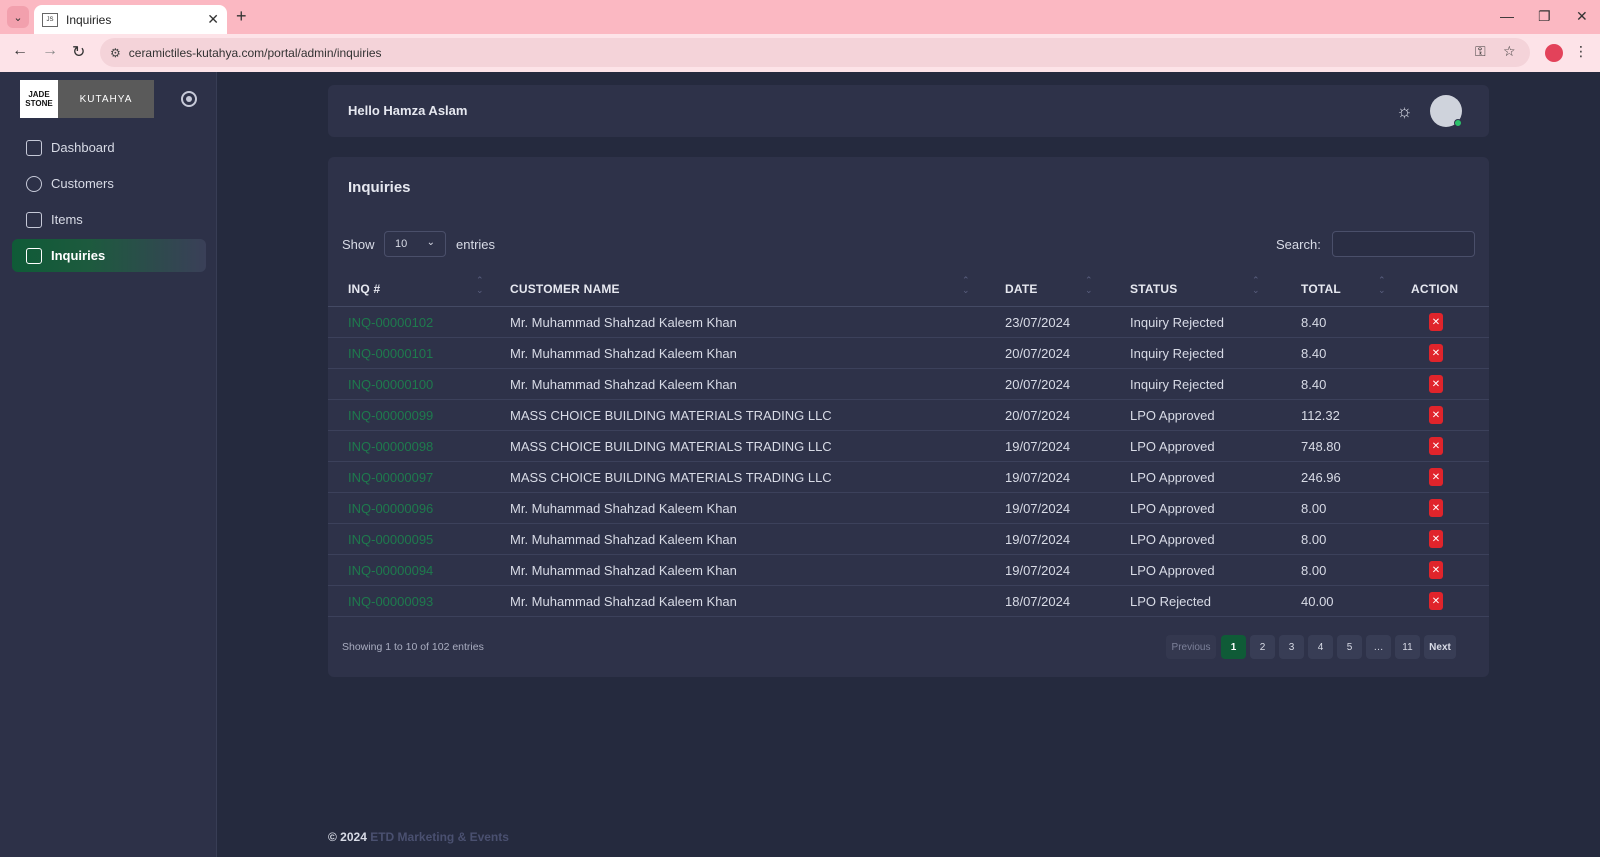  I want to click on restore-icon: ❐, so click(1544, 16).